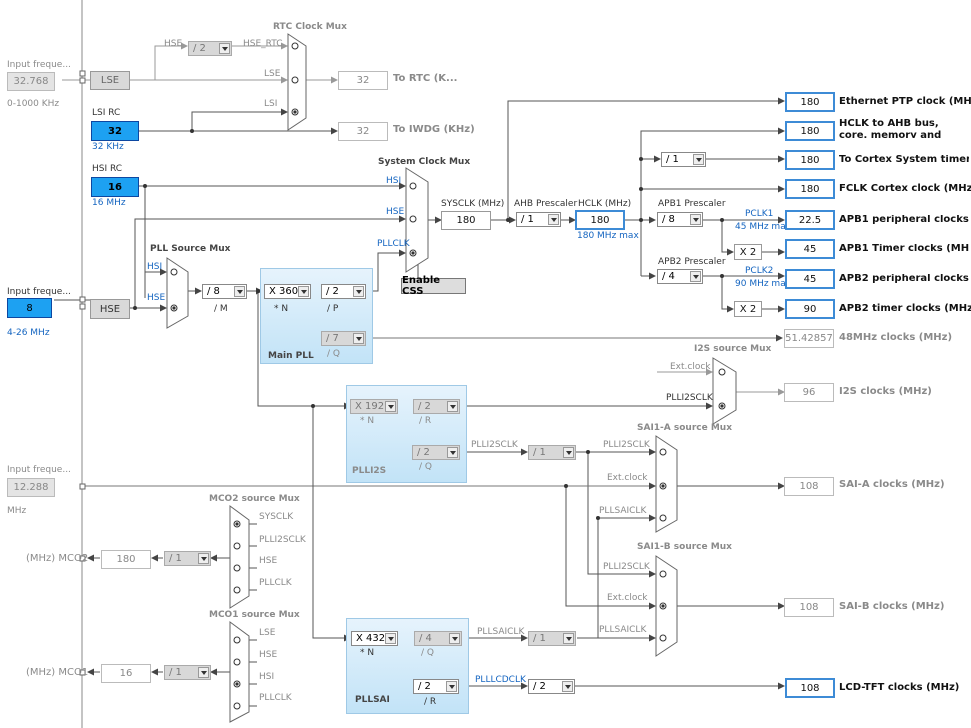  I want to click on i2s-clock-value: 96, so click(809, 392).